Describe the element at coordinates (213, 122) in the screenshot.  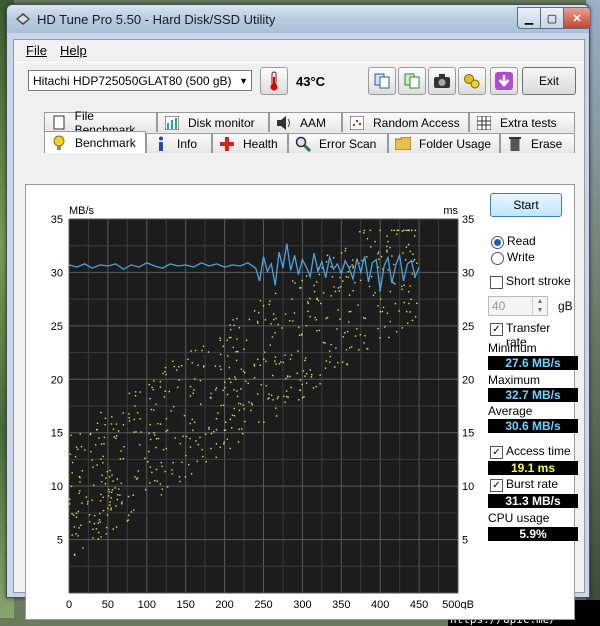
I see `tab-disk-monitor: Disk monitor` at that location.